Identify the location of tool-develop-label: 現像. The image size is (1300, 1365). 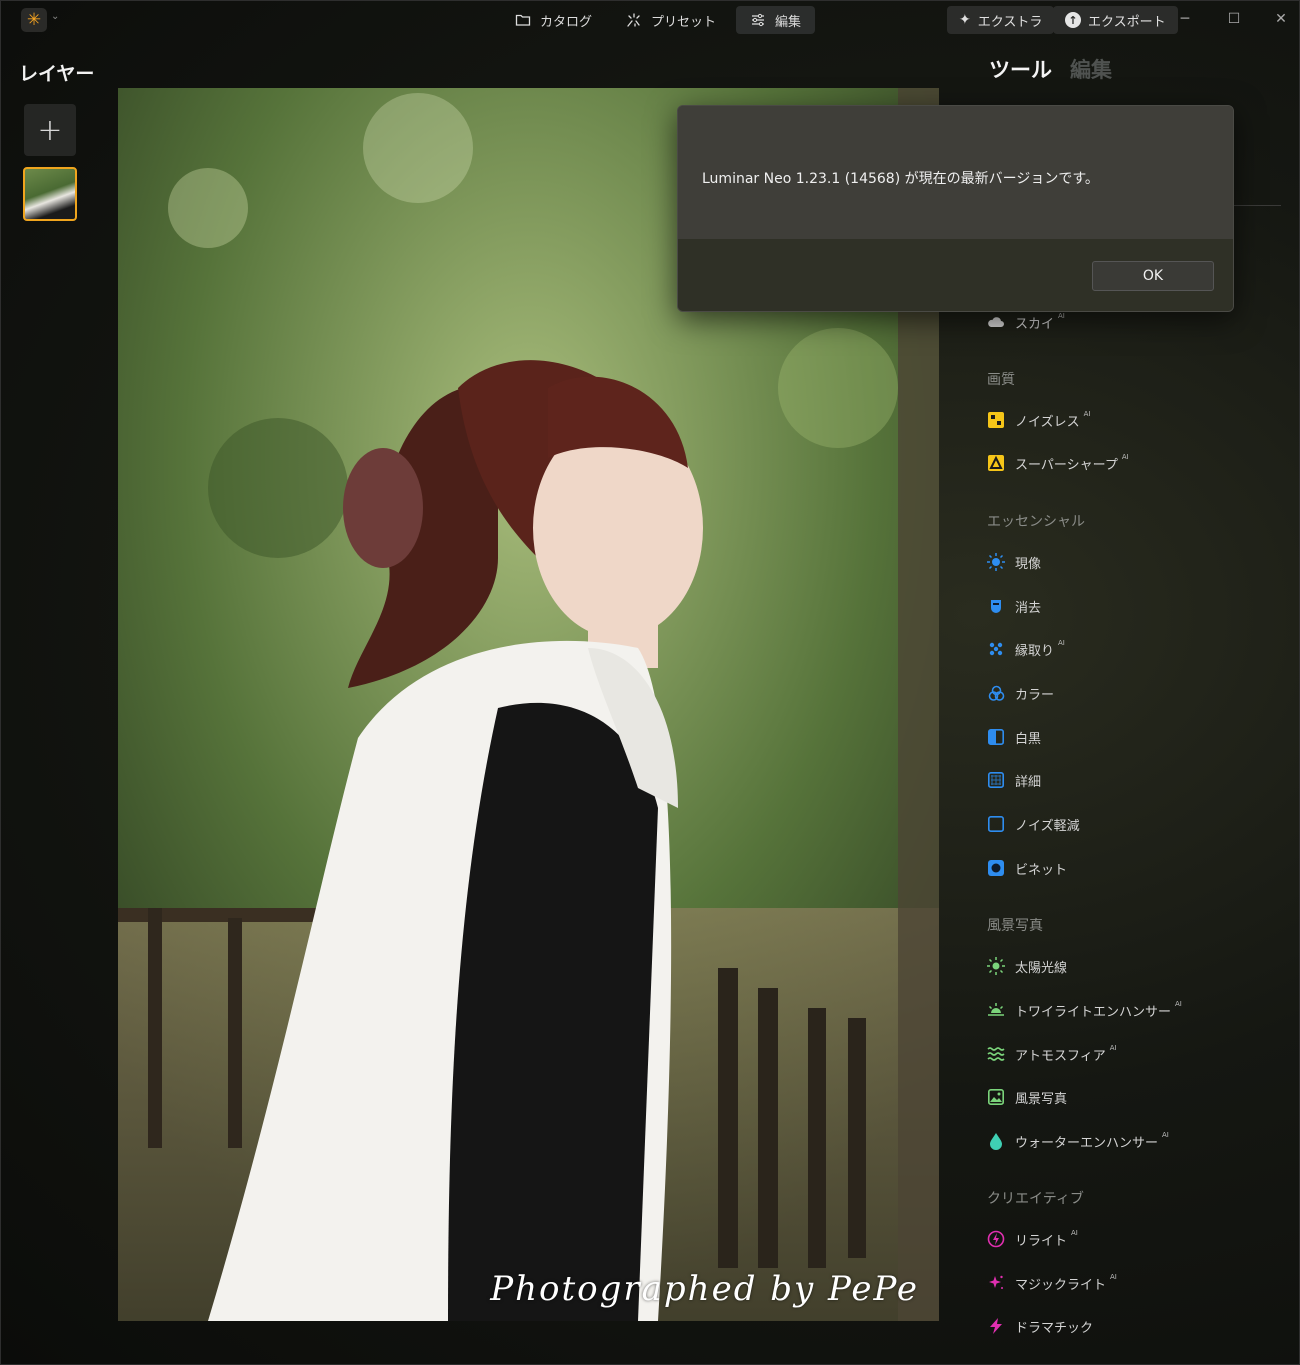
(1028, 564).